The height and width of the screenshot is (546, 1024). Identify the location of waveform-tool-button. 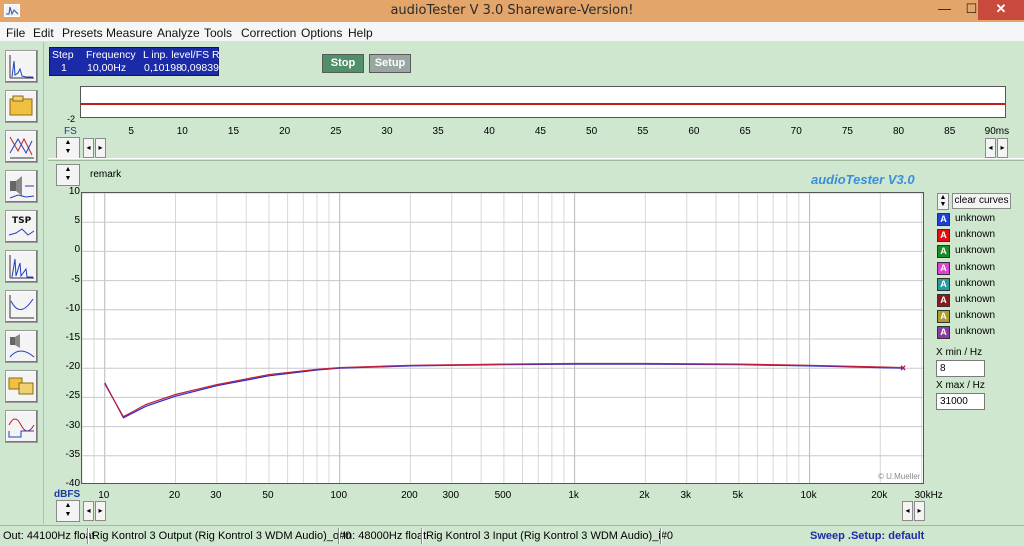
(21, 426).